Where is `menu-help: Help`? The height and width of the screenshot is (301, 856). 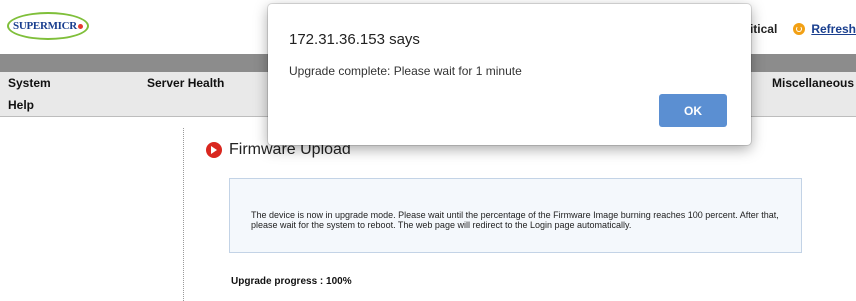
menu-help: Help is located at coordinates (21, 105).